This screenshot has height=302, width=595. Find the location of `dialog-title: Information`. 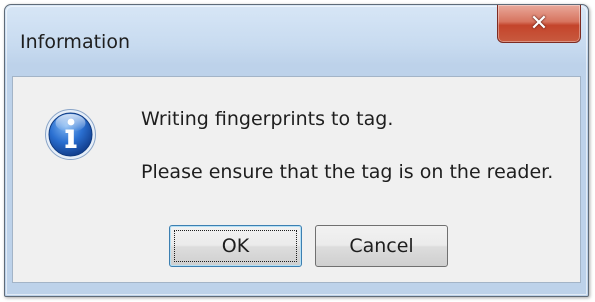

dialog-title: Information is located at coordinates (75, 42).